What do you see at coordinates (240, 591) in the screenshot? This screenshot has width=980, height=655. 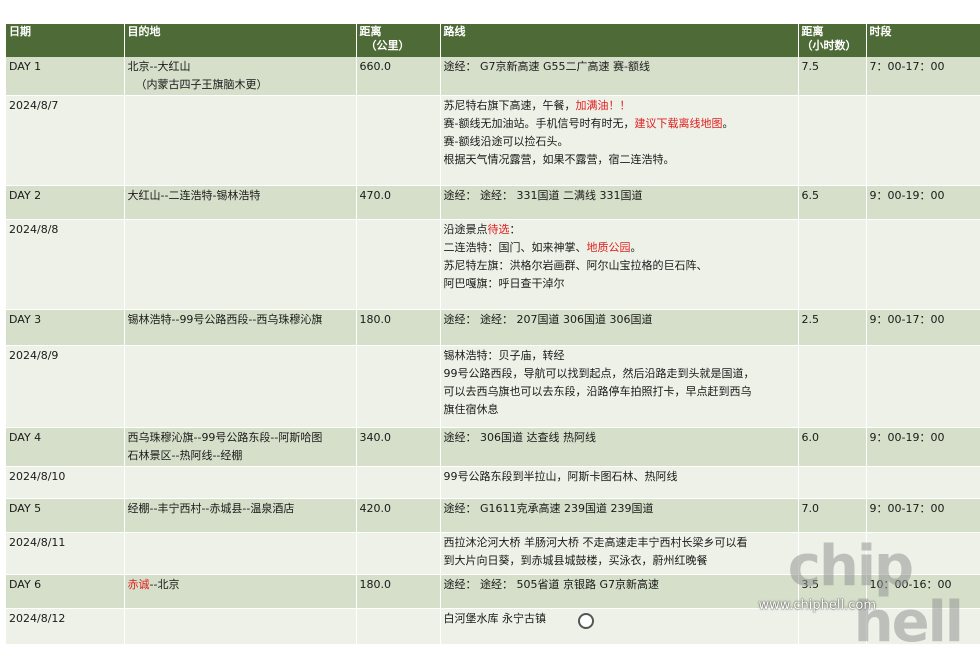 I see `destination-cell: 赤诚--北京` at bounding box center [240, 591].